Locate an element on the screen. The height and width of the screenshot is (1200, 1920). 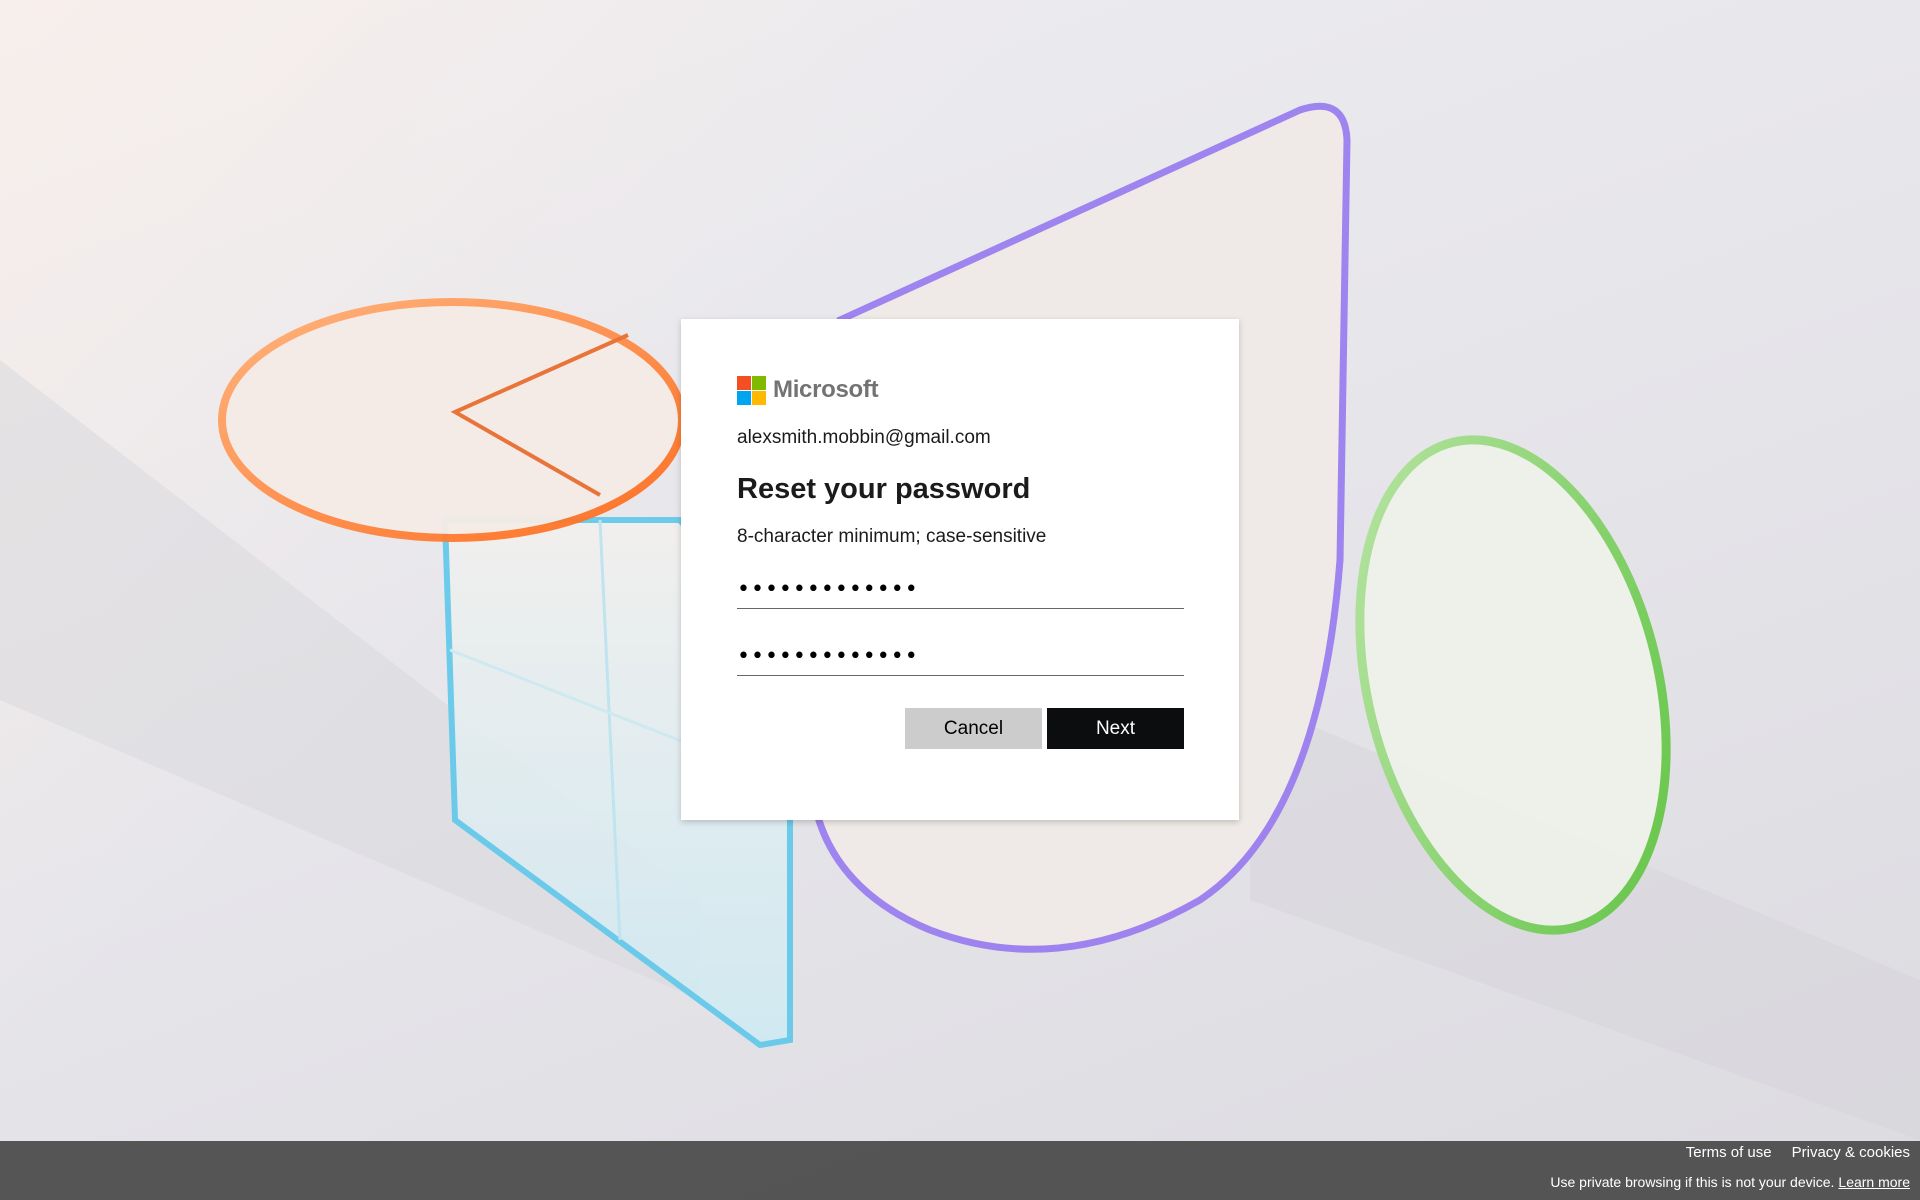
password-requirements-hint: 8-character minimum; case-sensitive is located at coordinates (892, 536).